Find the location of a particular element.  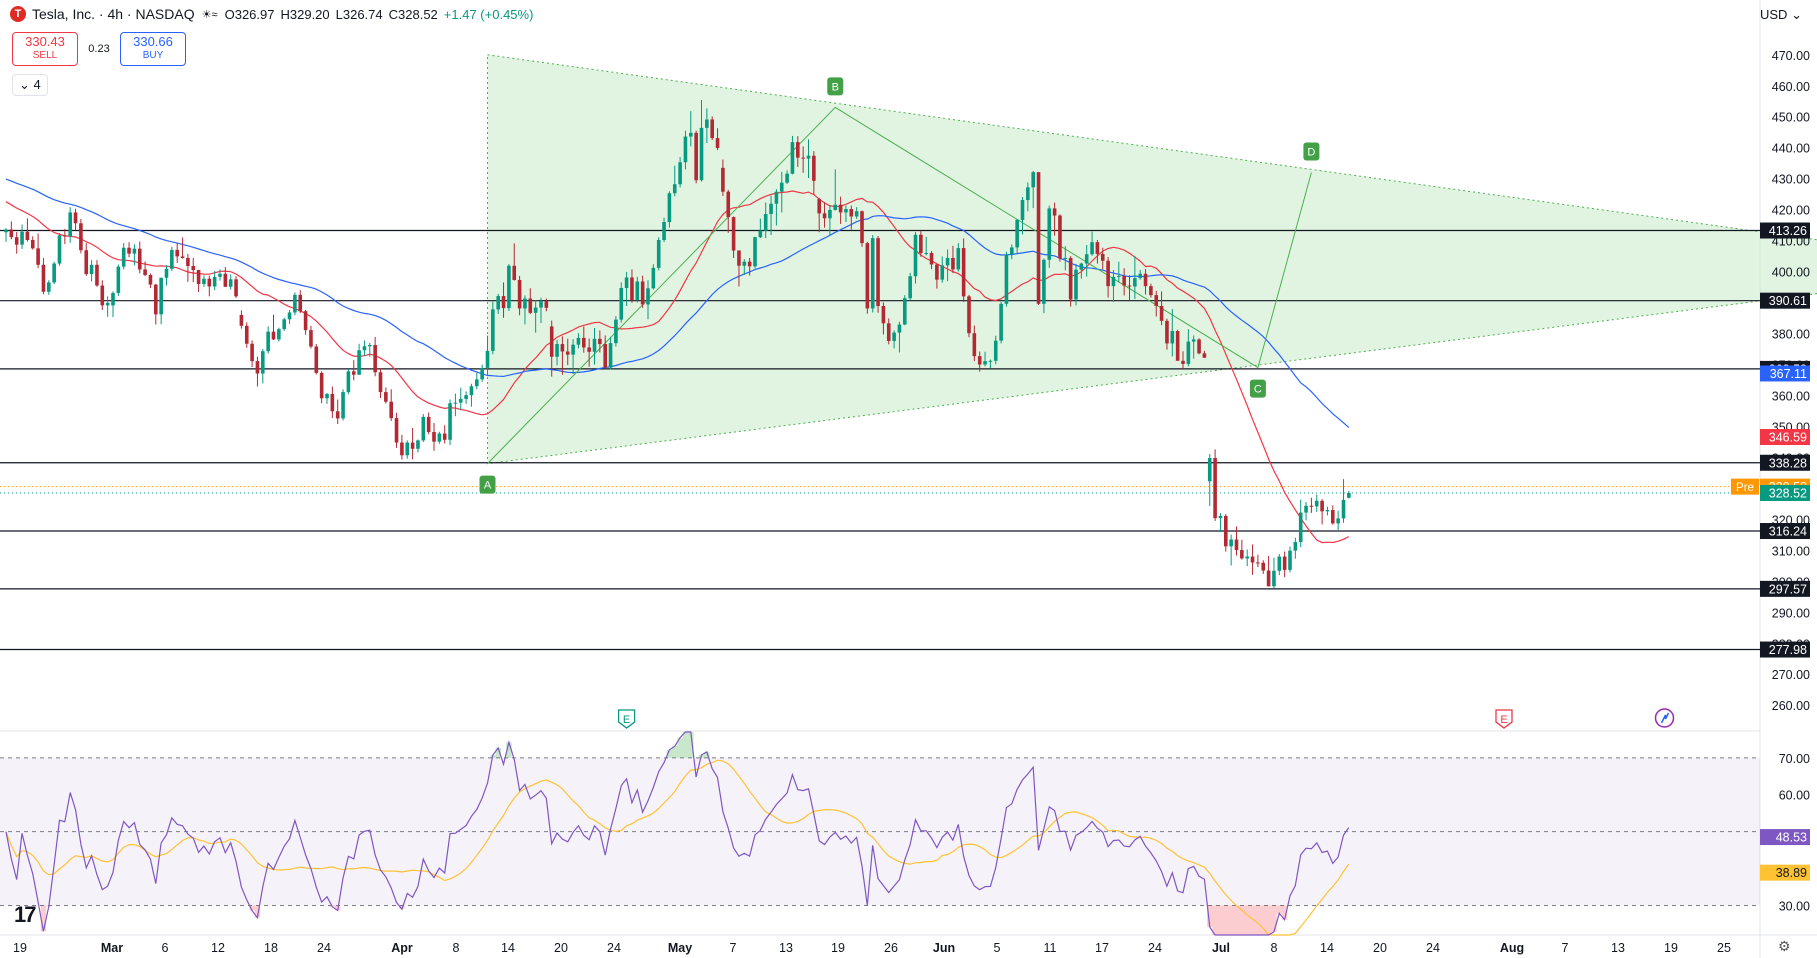

time-tick-label: 6 is located at coordinates (165, 948).